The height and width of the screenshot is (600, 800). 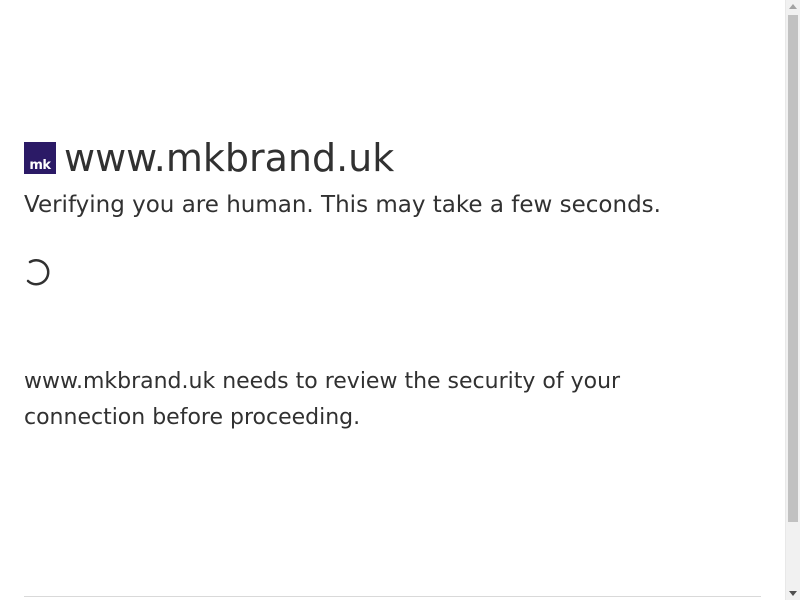 What do you see at coordinates (793, 593) in the screenshot?
I see `scroll-down-arrow-icon` at bounding box center [793, 593].